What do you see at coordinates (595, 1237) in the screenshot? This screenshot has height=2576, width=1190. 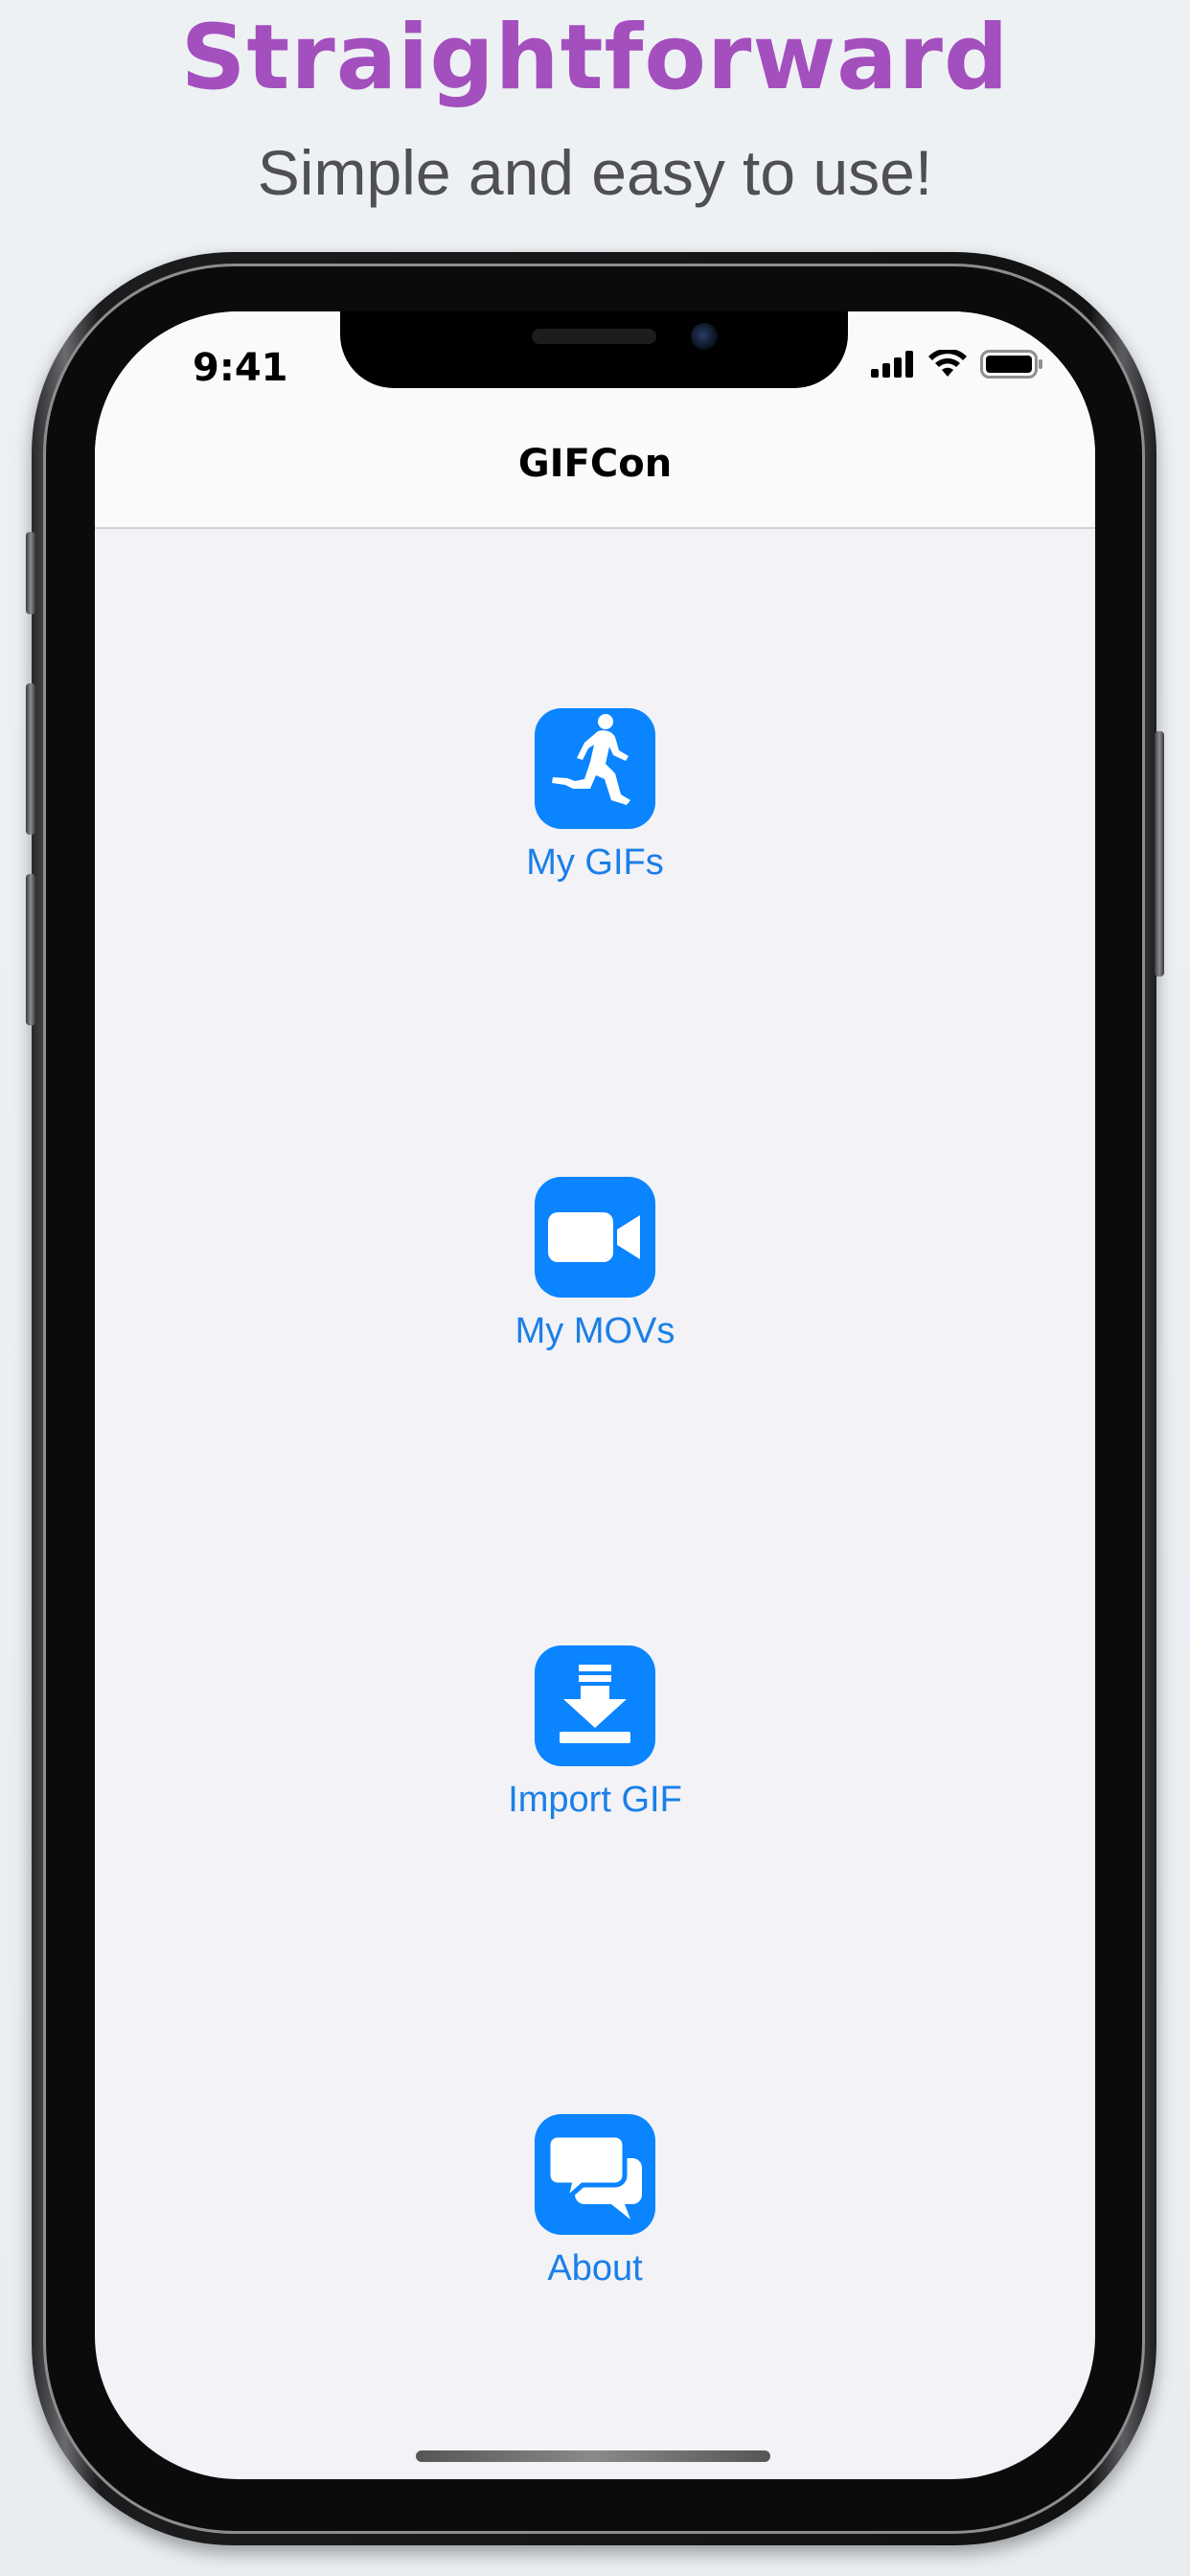 I see `video-camera-icon` at bounding box center [595, 1237].